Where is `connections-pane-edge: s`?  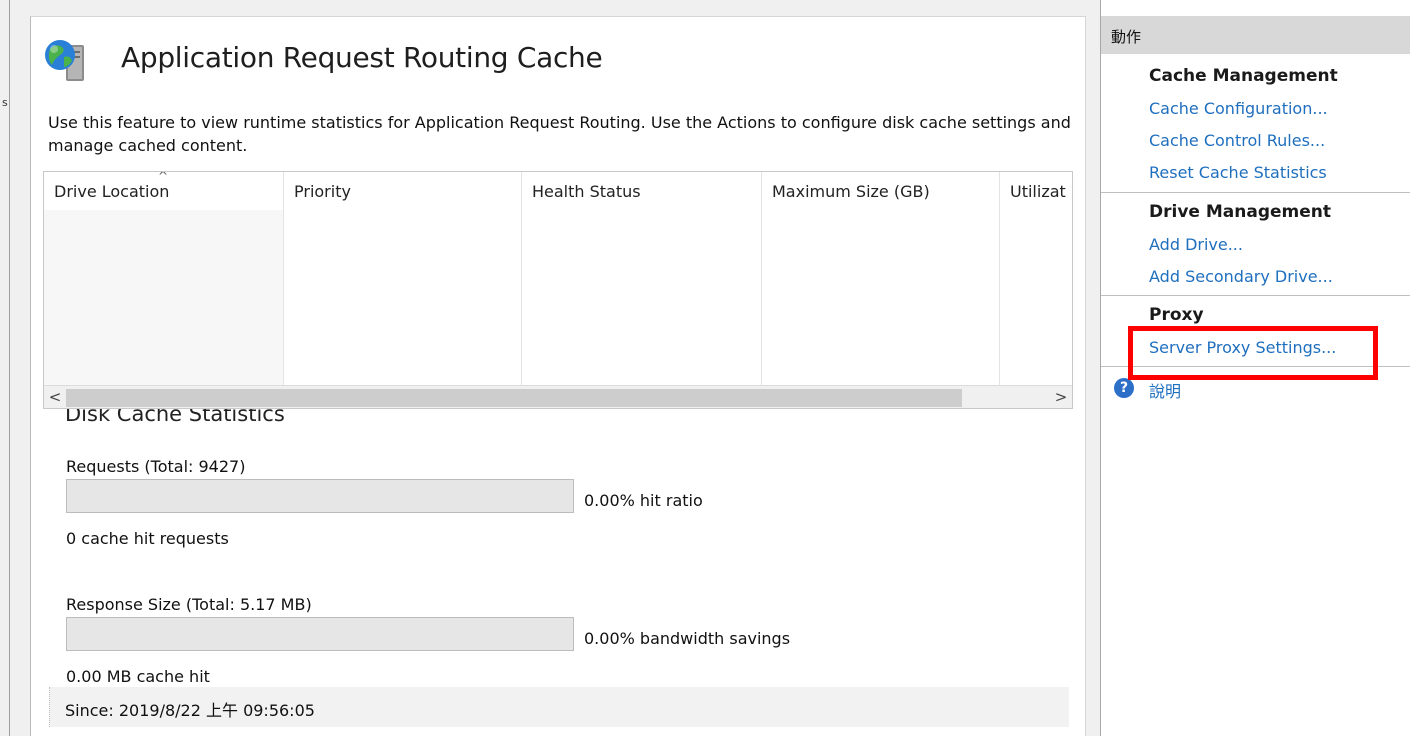
connections-pane-edge: s is located at coordinates (5, 368).